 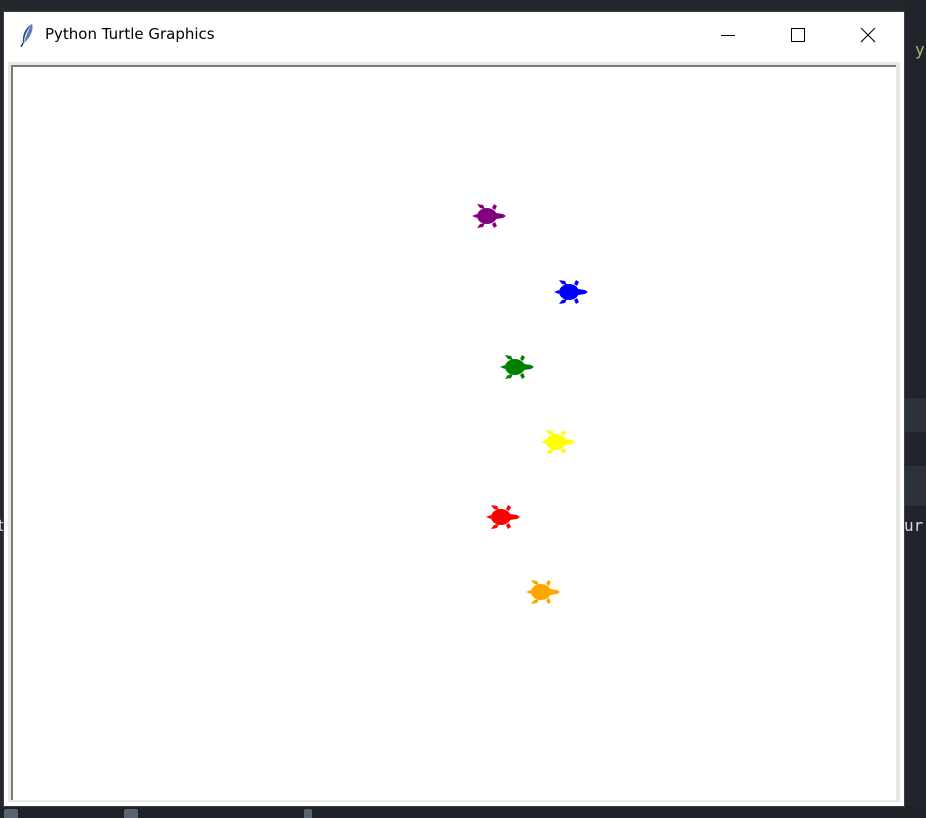 I want to click on minimize-icon, so click(x=728, y=35).